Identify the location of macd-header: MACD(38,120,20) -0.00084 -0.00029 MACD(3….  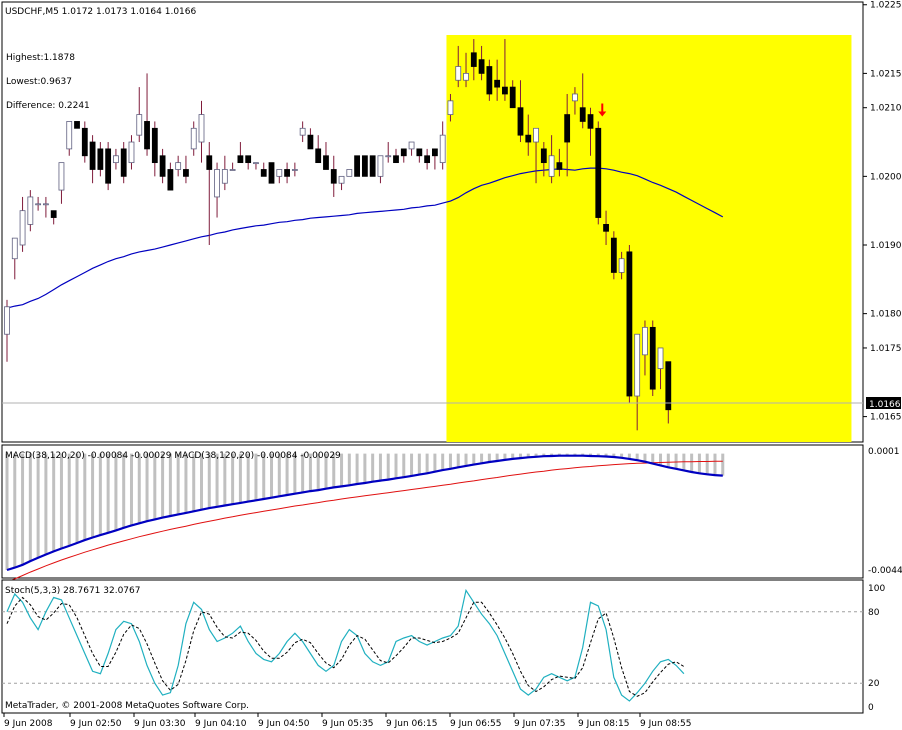
(173, 456).